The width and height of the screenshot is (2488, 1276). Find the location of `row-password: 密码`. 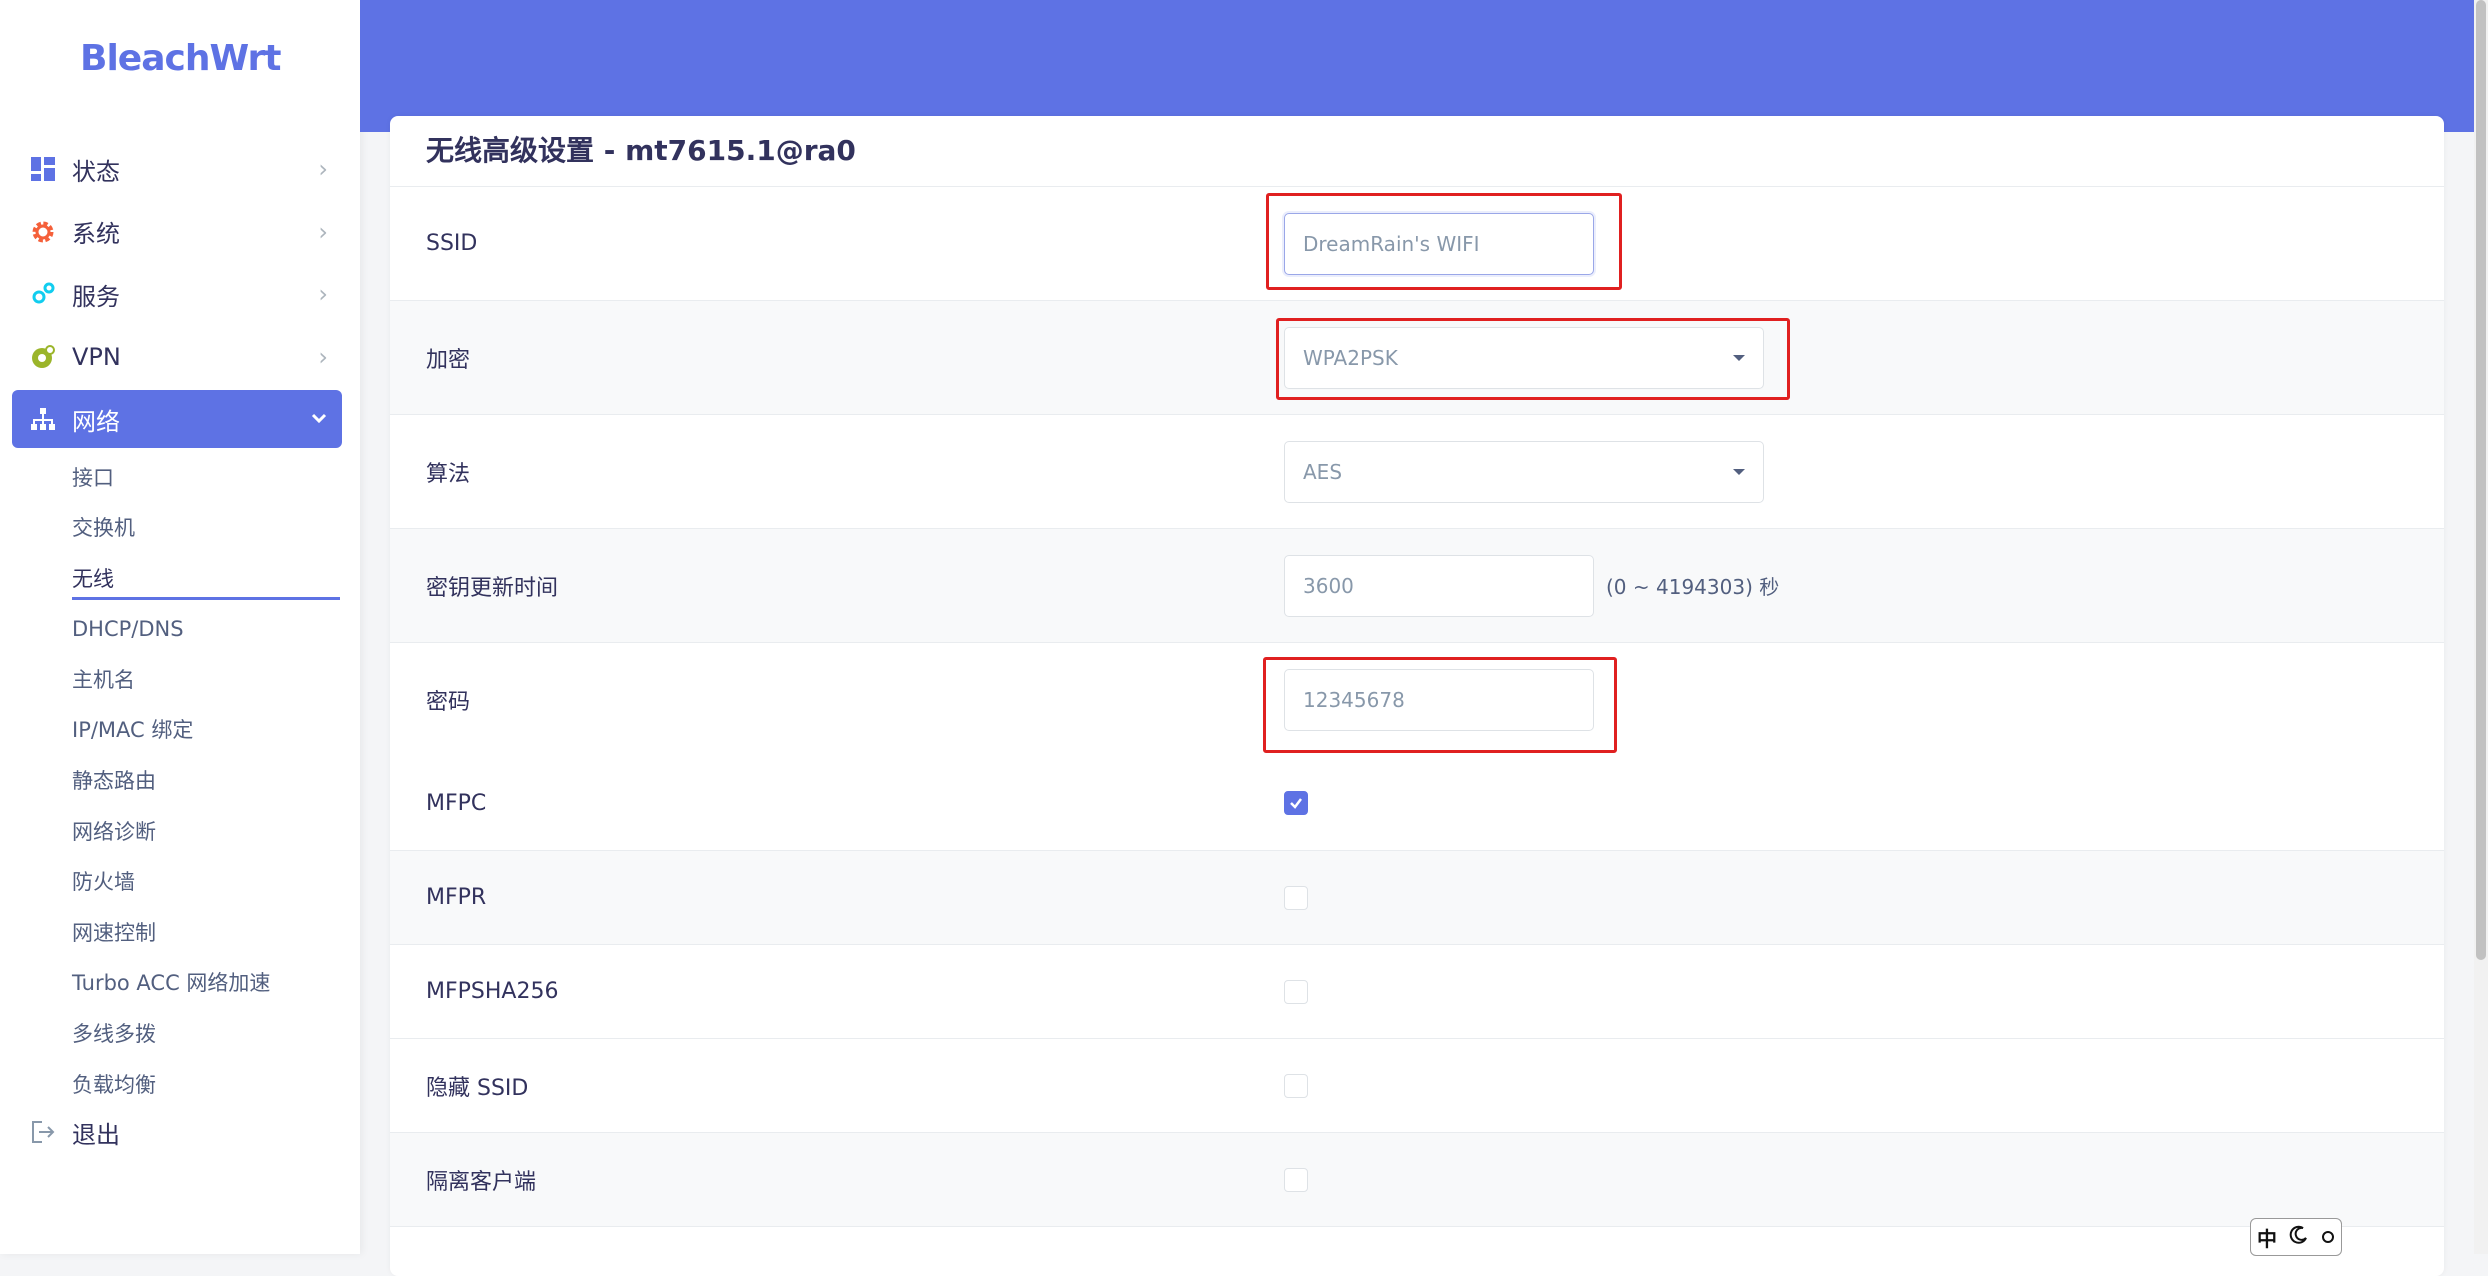

row-password: 密码 is located at coordinates (1417, 699).